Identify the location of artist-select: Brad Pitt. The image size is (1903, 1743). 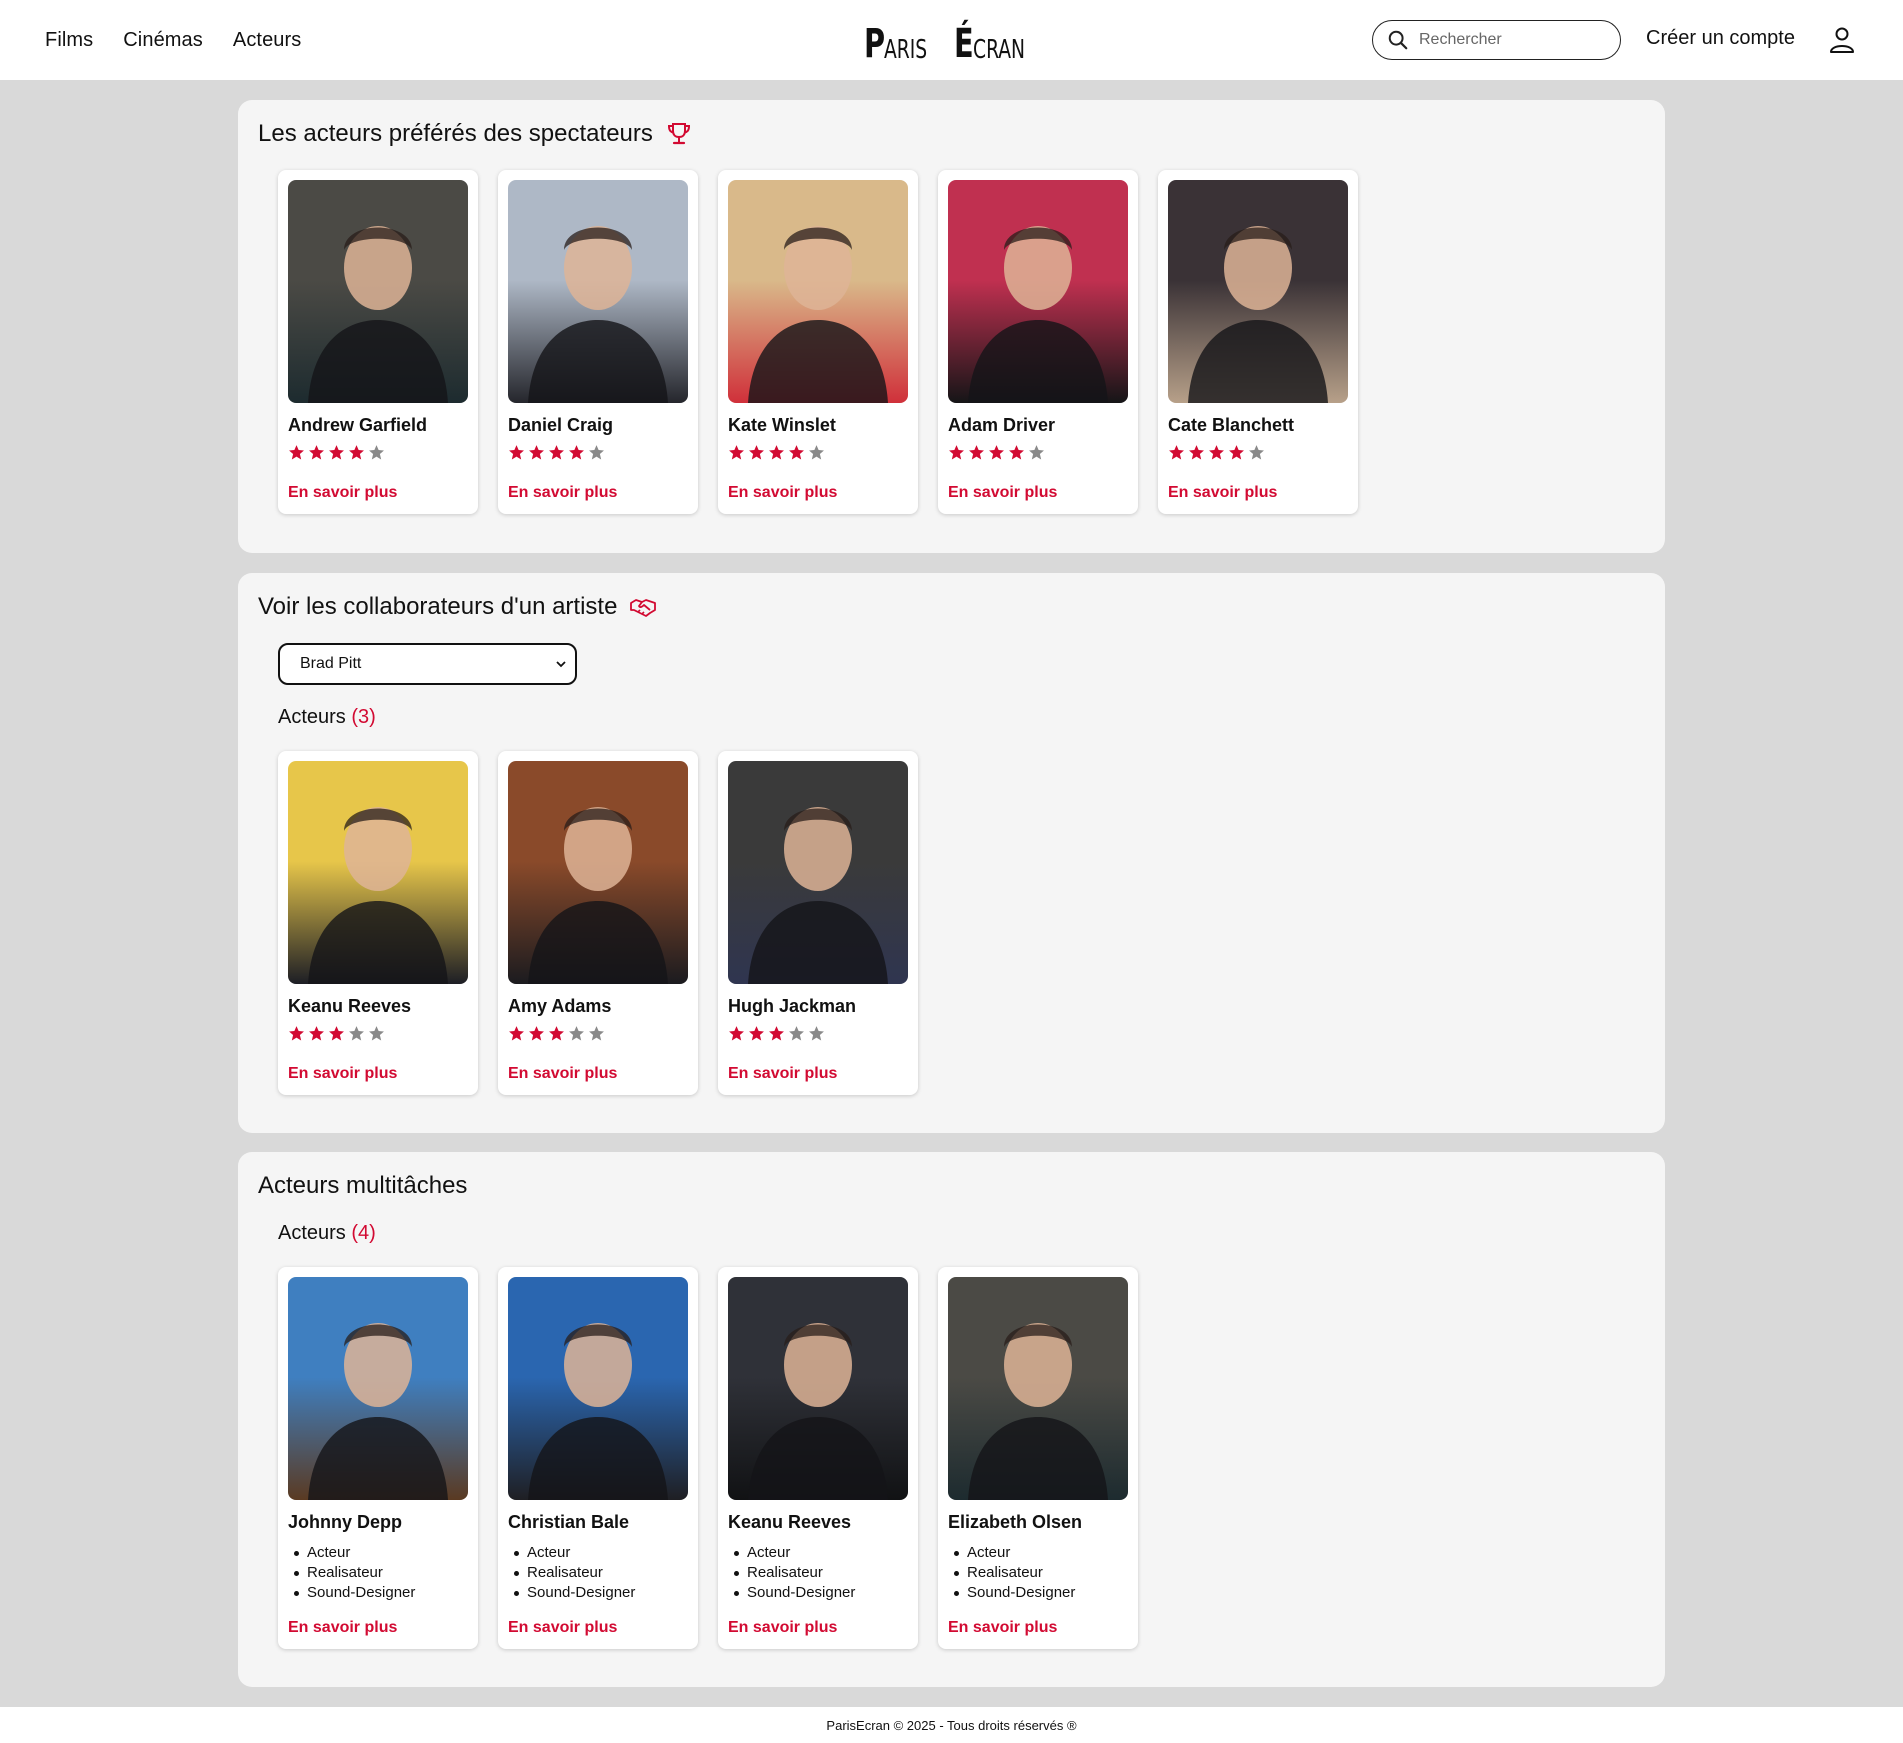
(427, 664).